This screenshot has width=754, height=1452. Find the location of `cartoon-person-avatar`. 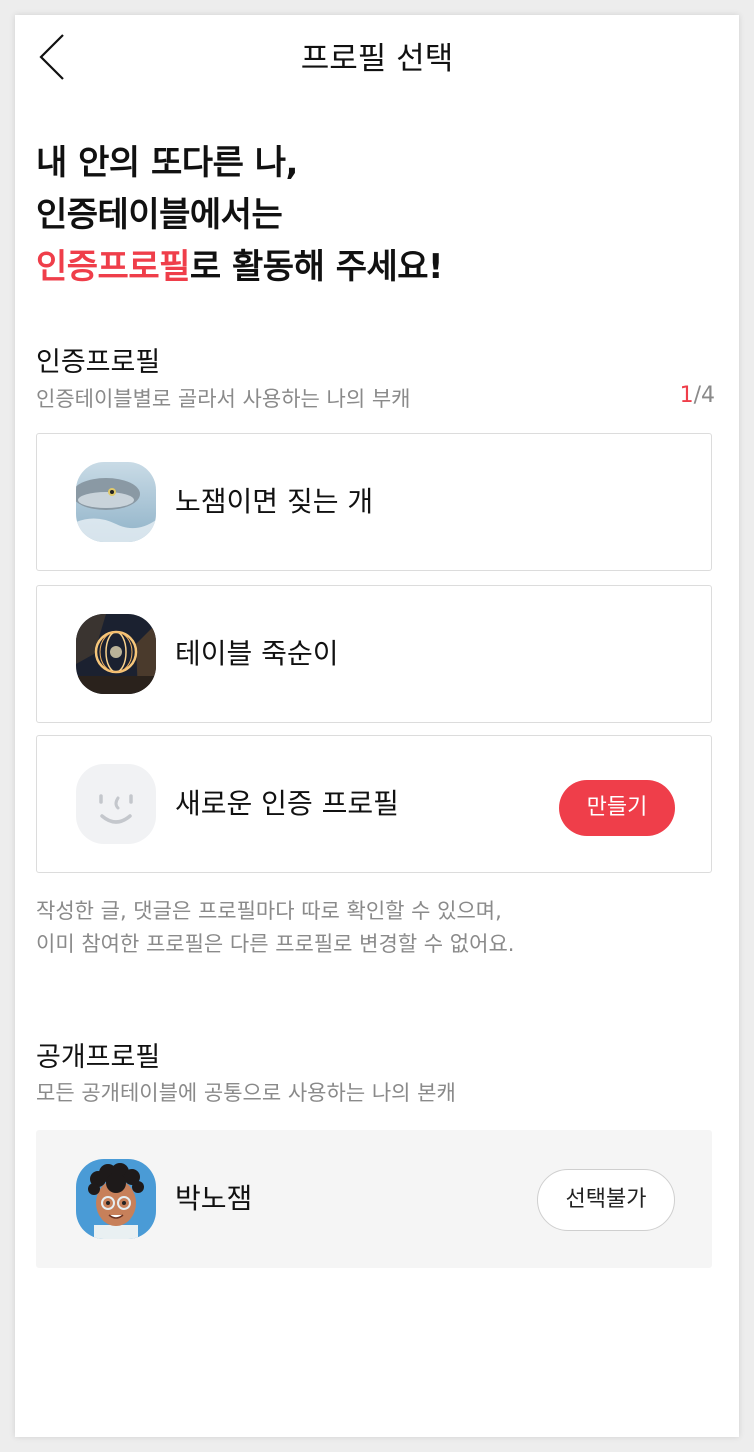

cartoon-person-avatar is located at coordinates (116, 1199).